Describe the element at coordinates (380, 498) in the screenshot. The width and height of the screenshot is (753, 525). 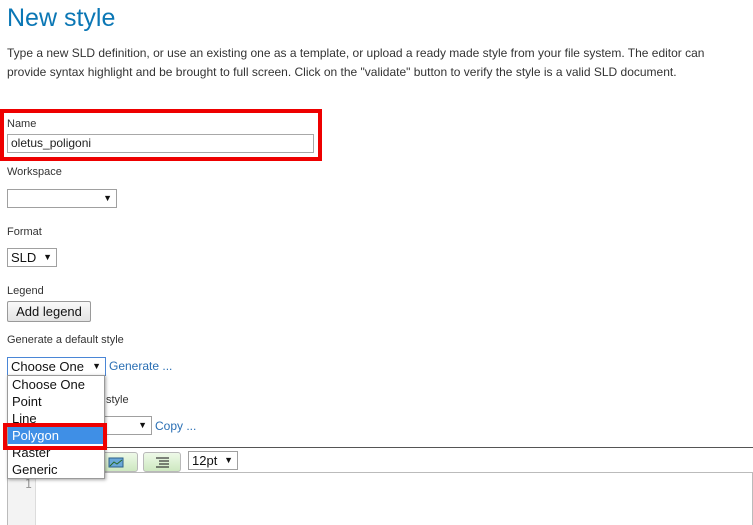
I see `sld-editor` at that location.